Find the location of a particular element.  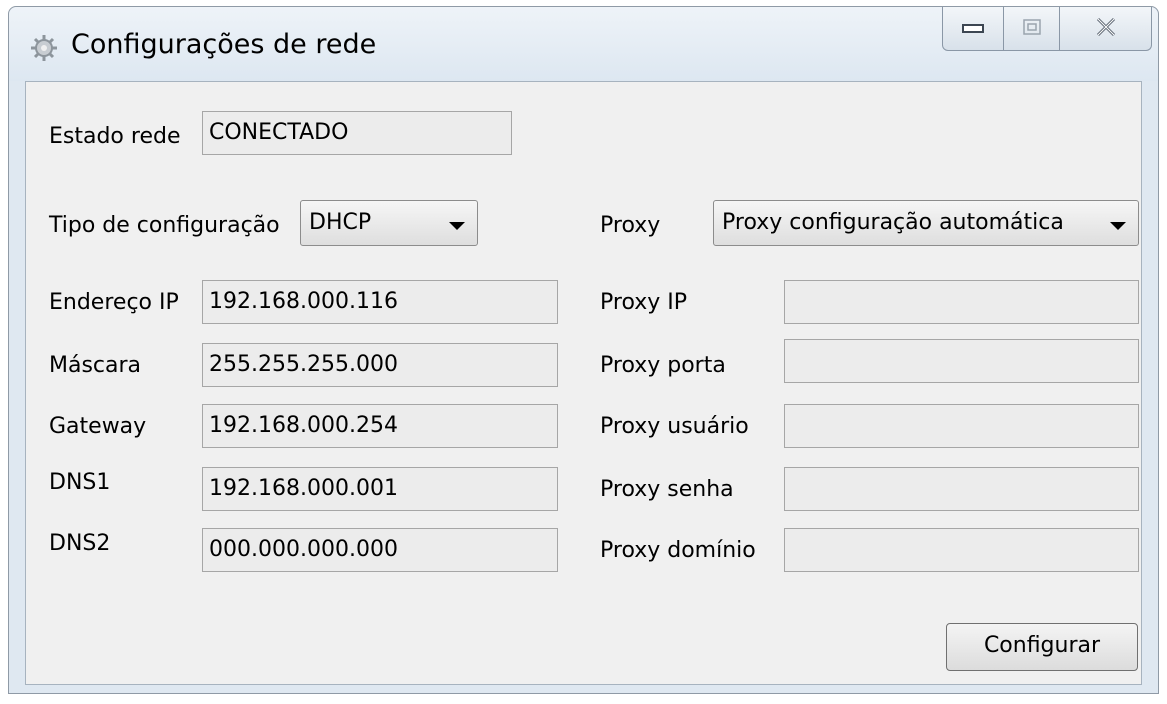

window-title: Configurações de rede is located at coordinates (224, 44).